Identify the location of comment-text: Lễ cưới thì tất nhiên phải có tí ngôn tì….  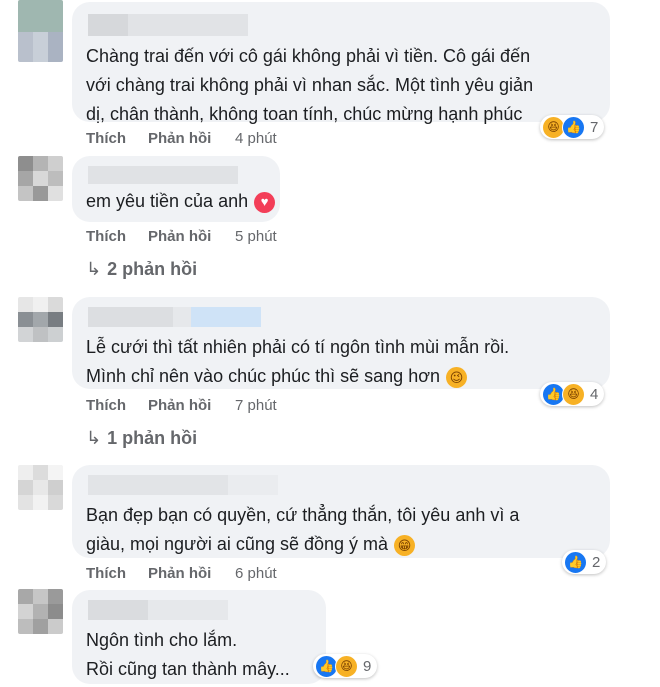
(298, 362).